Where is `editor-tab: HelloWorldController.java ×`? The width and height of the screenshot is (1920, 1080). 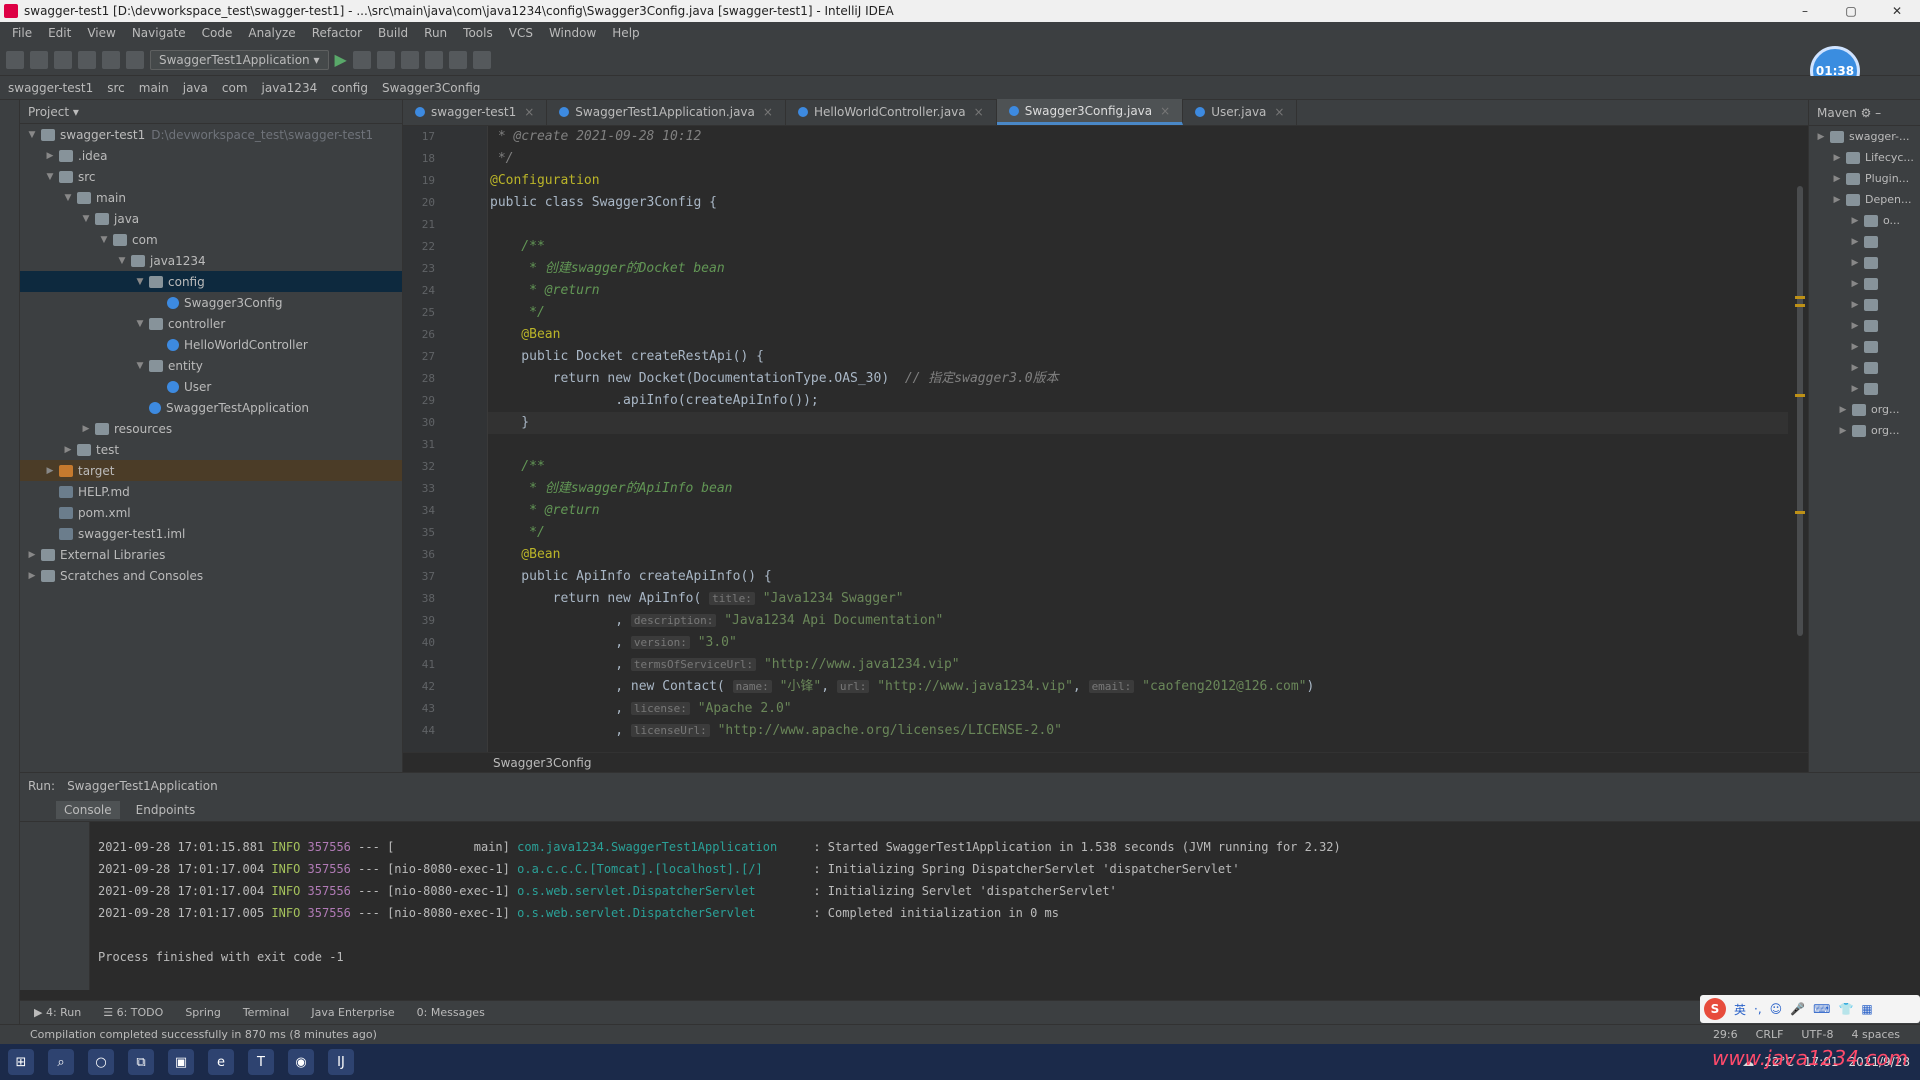 editor-tab: HelloWorldController.java × is located at coordinates (891, 112).